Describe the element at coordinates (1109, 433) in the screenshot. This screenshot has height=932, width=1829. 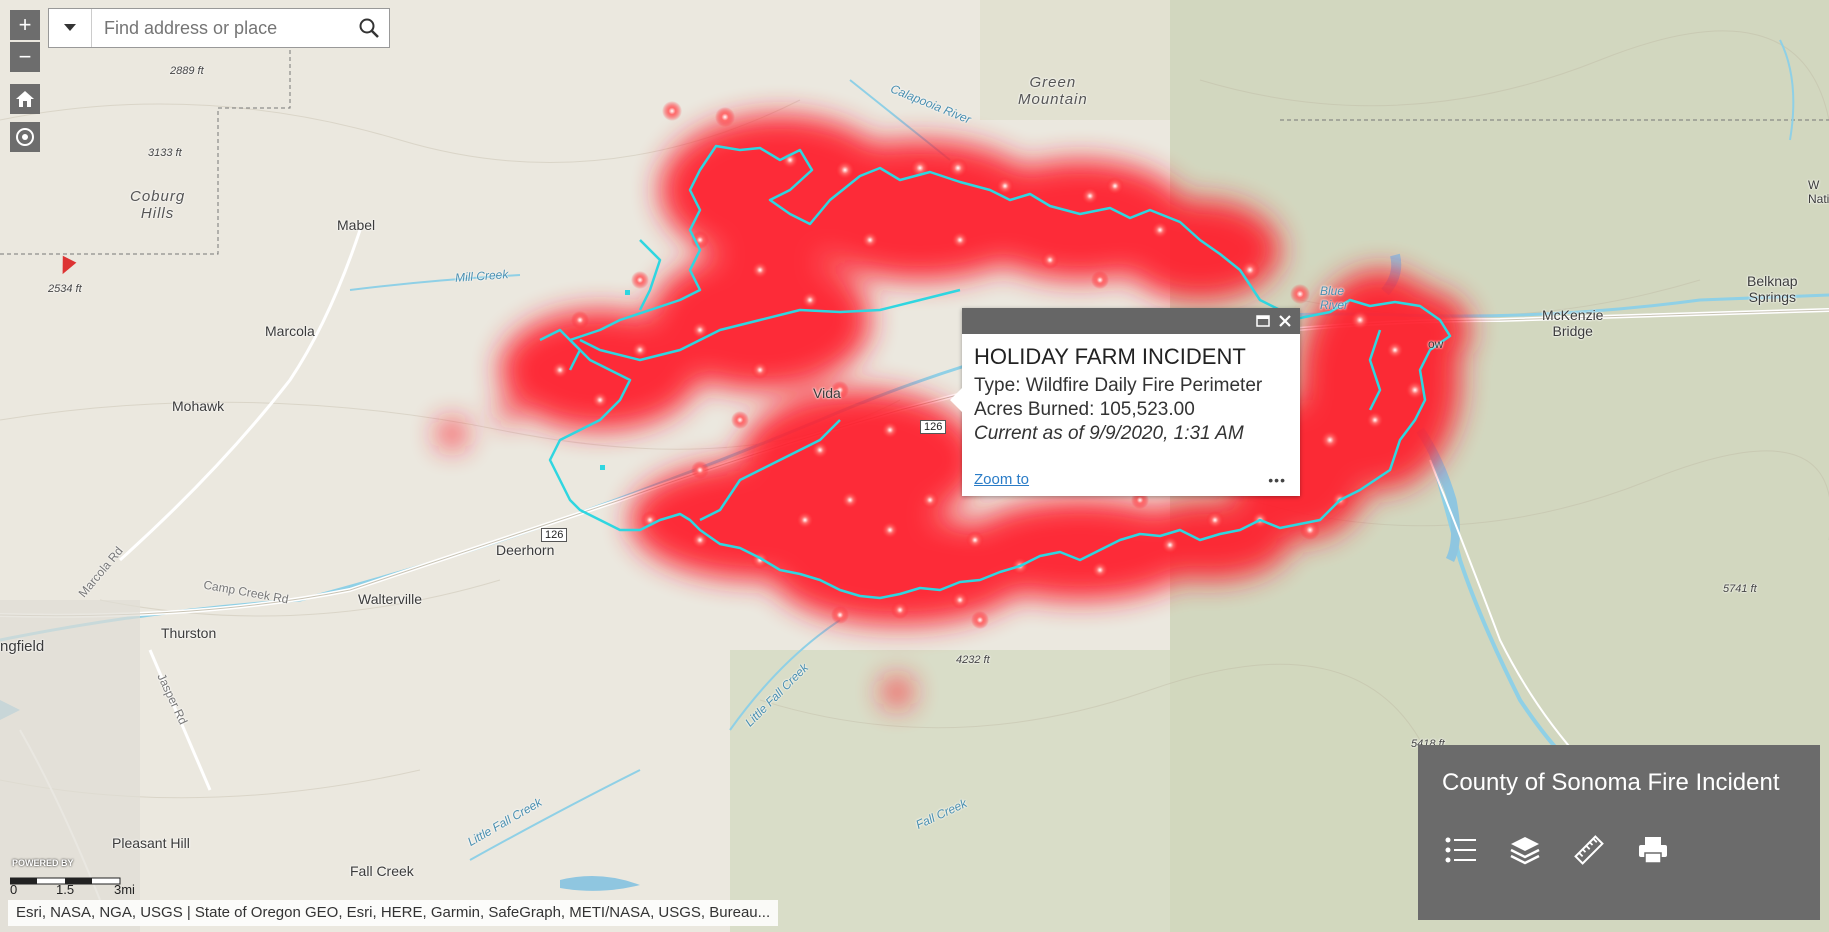
I see `popup-current-as-of: Current as of 9/9/2020, 1:31 AM` at that location.